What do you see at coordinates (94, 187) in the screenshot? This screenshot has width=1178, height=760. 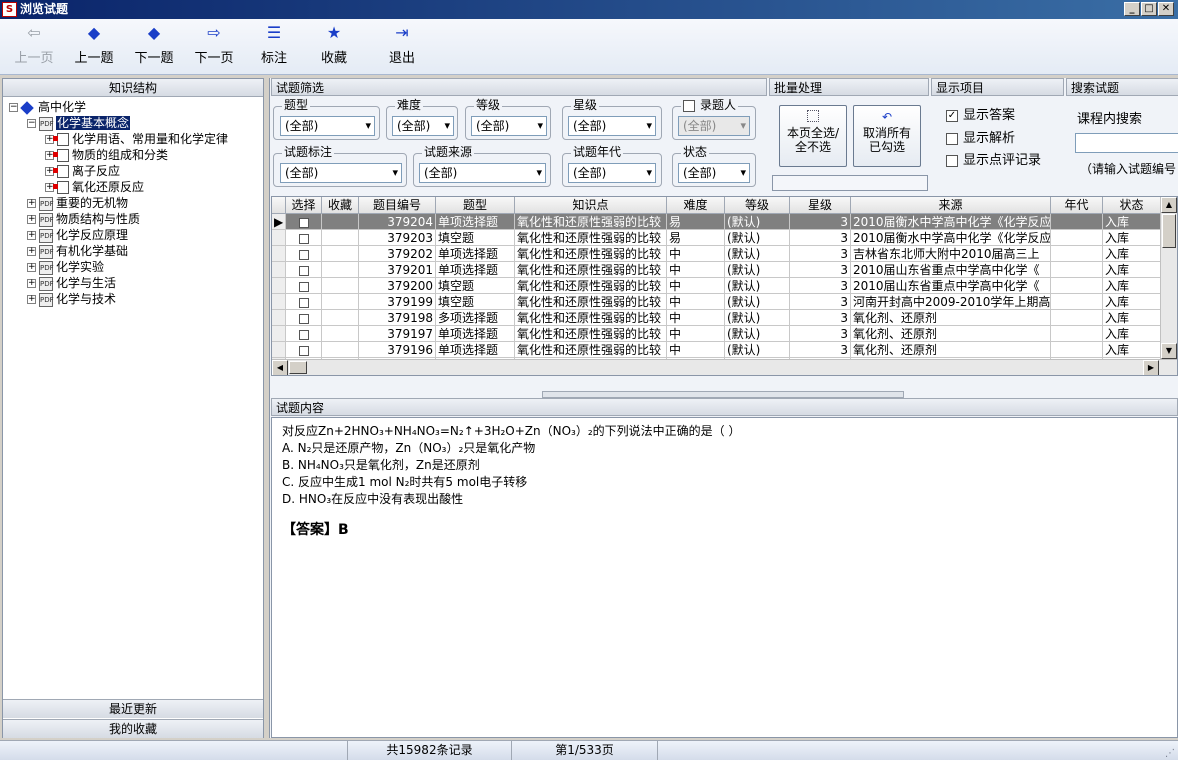 I see `tree-node-child: + 氧化还原反应` at bounding box center [94, 187].